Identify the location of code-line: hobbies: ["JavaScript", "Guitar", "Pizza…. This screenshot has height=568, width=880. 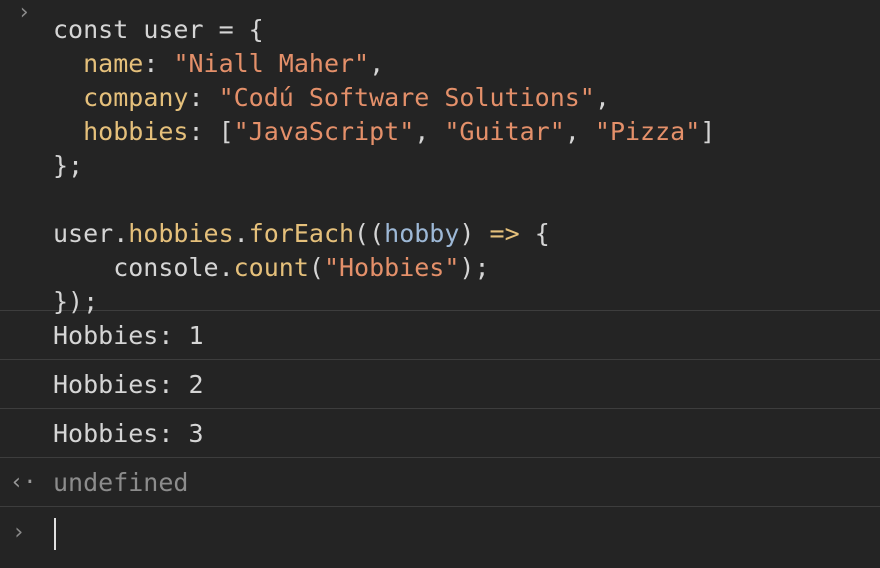
(440, 132).